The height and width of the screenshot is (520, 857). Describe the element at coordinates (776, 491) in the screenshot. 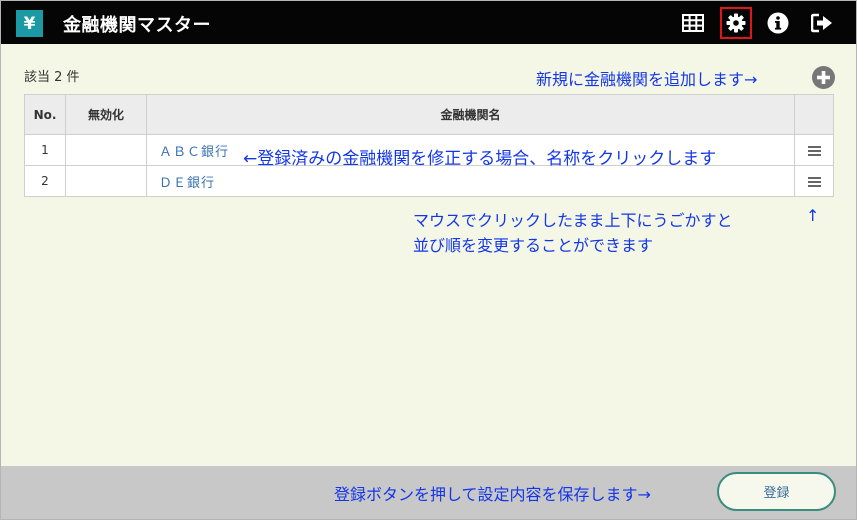

I see `save-button: 登録` at that location.